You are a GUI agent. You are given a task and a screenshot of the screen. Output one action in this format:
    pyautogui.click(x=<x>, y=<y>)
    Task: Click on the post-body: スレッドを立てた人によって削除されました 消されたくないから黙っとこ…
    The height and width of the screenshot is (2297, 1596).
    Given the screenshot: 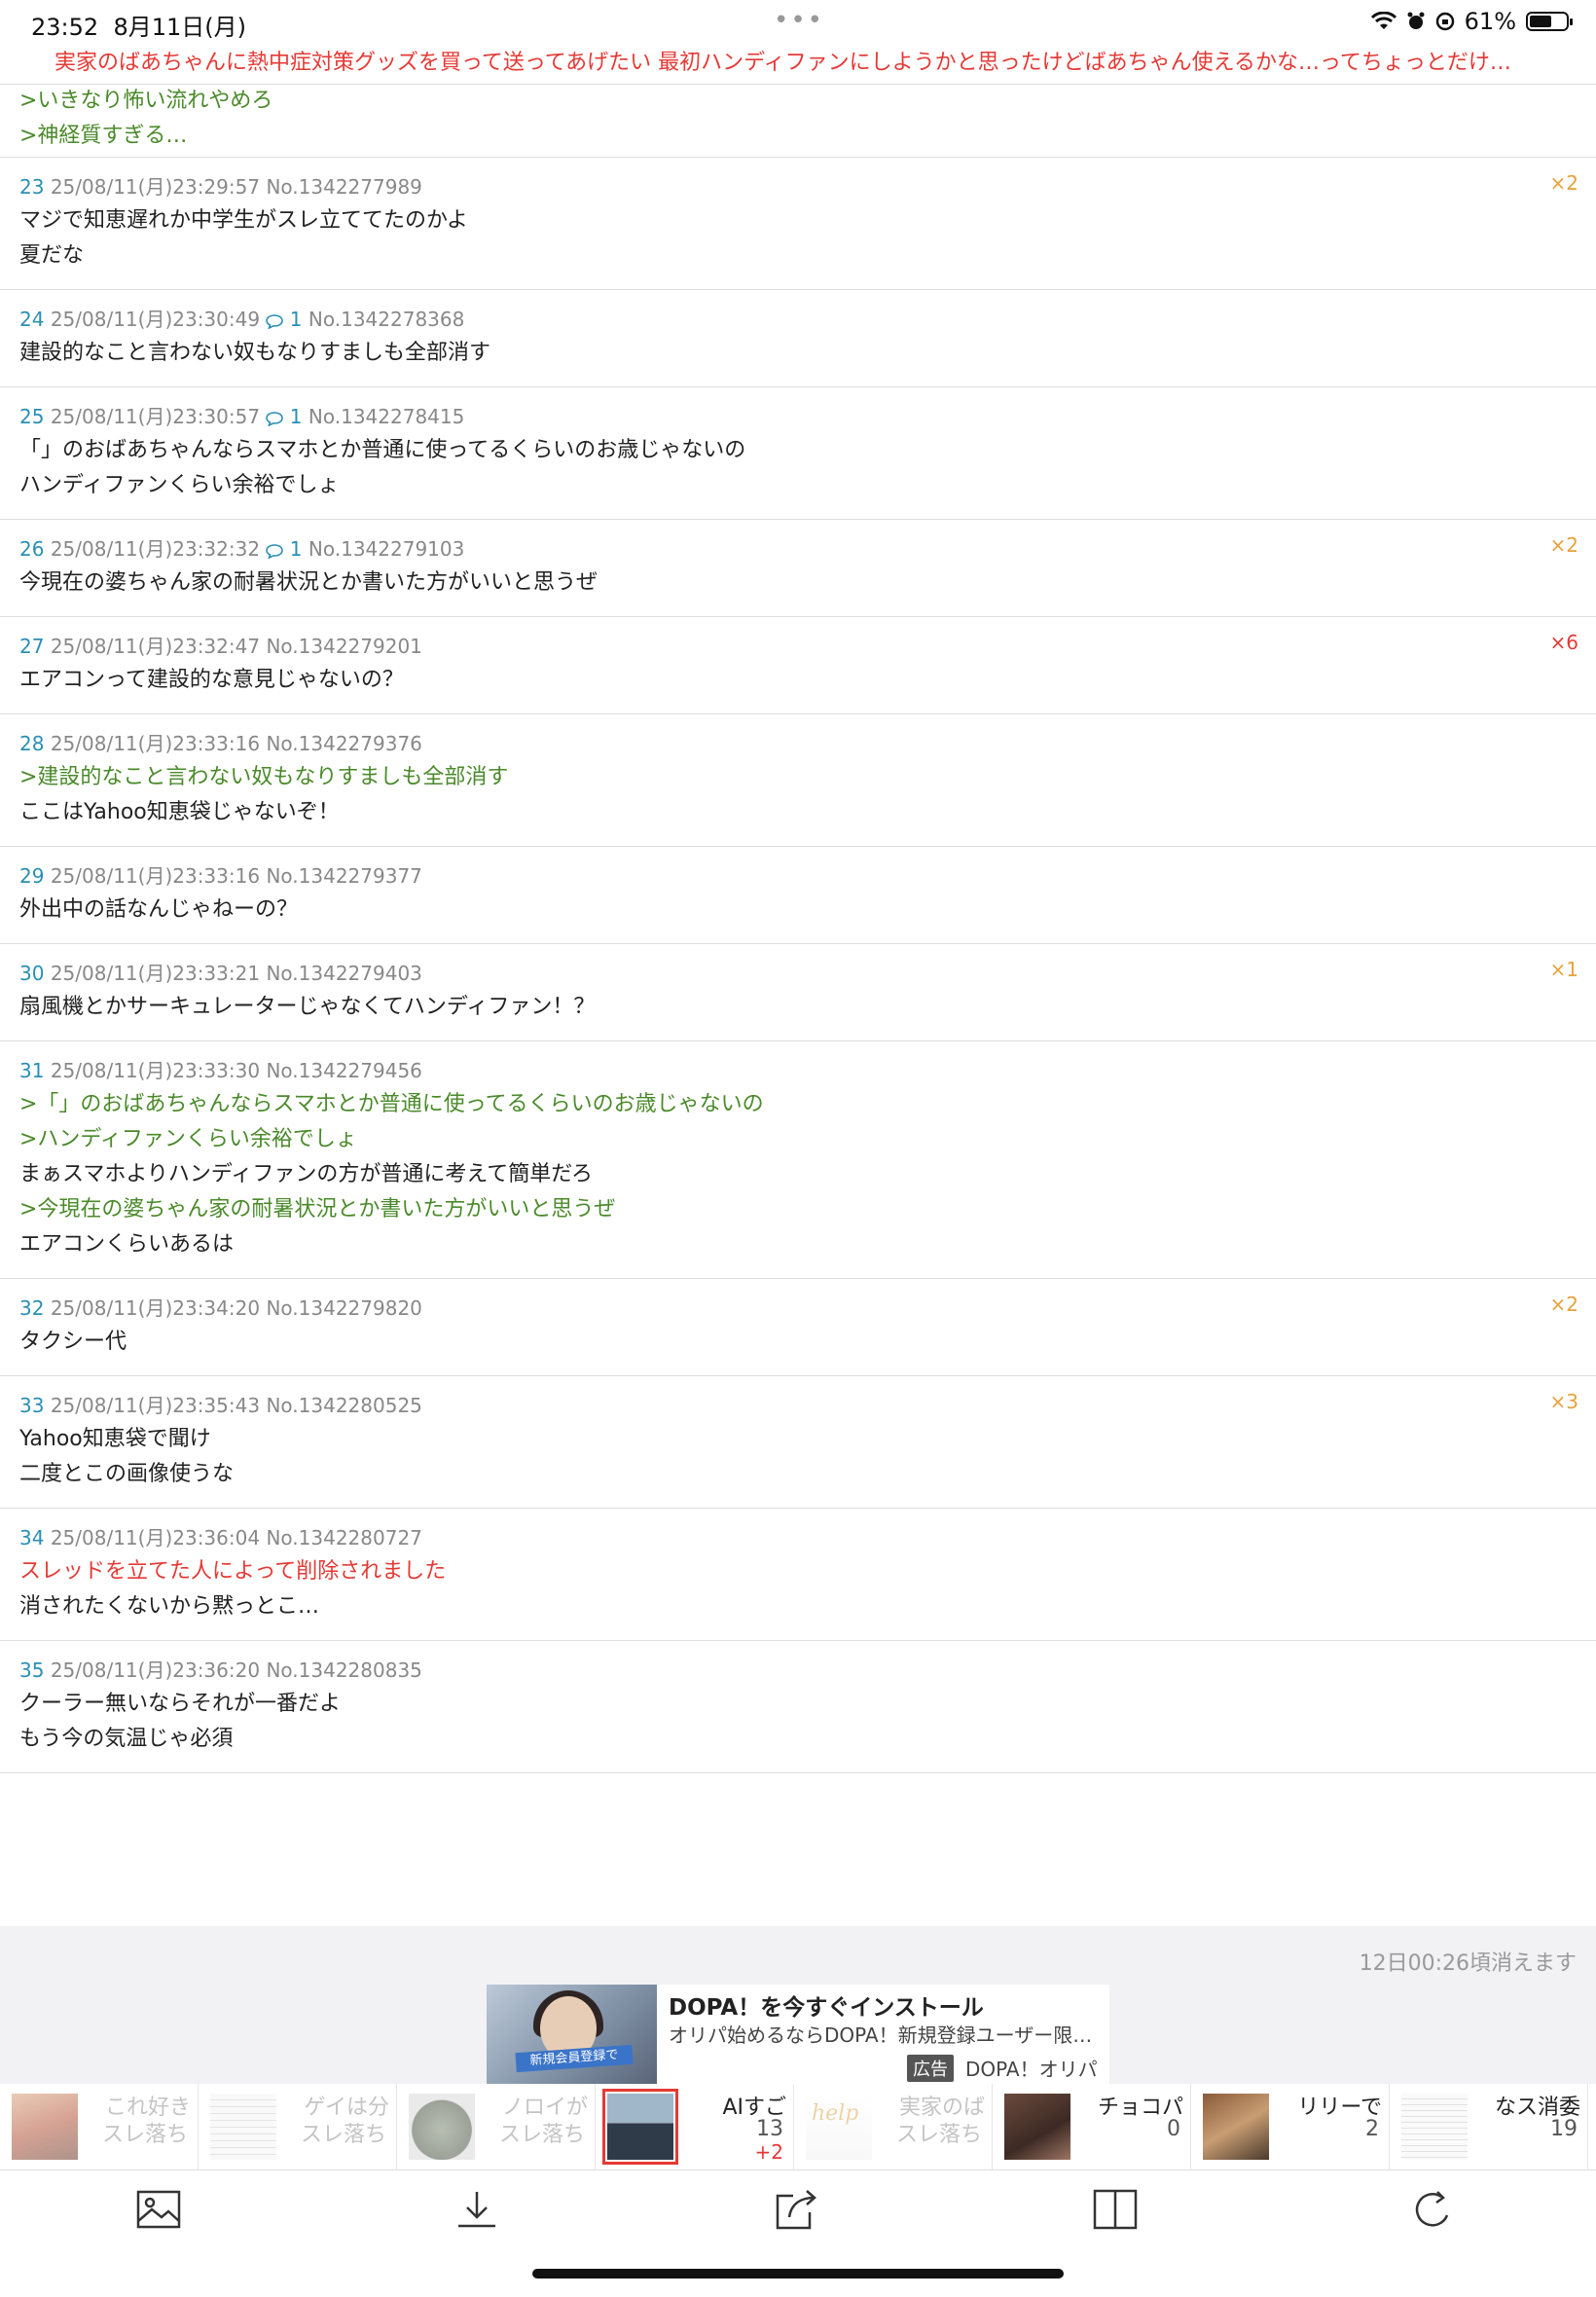 What is the action you would take?
    pyautogui.click(x=798, y=1589)
    